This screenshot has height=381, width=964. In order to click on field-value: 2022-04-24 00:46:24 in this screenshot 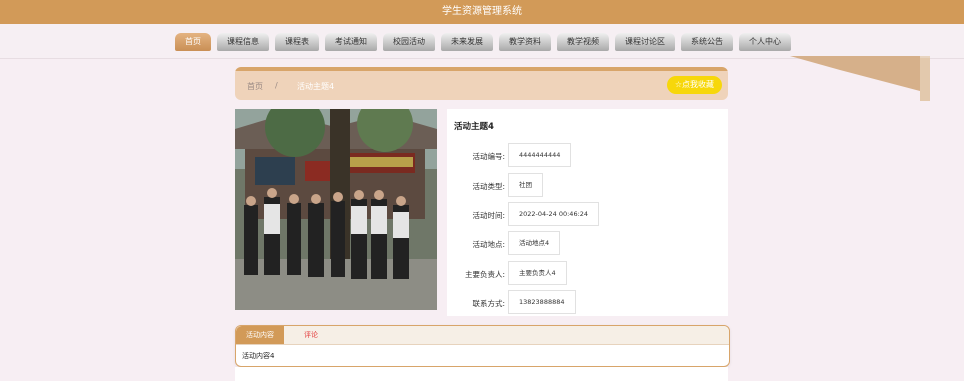, I will do `click(554, 214)`.